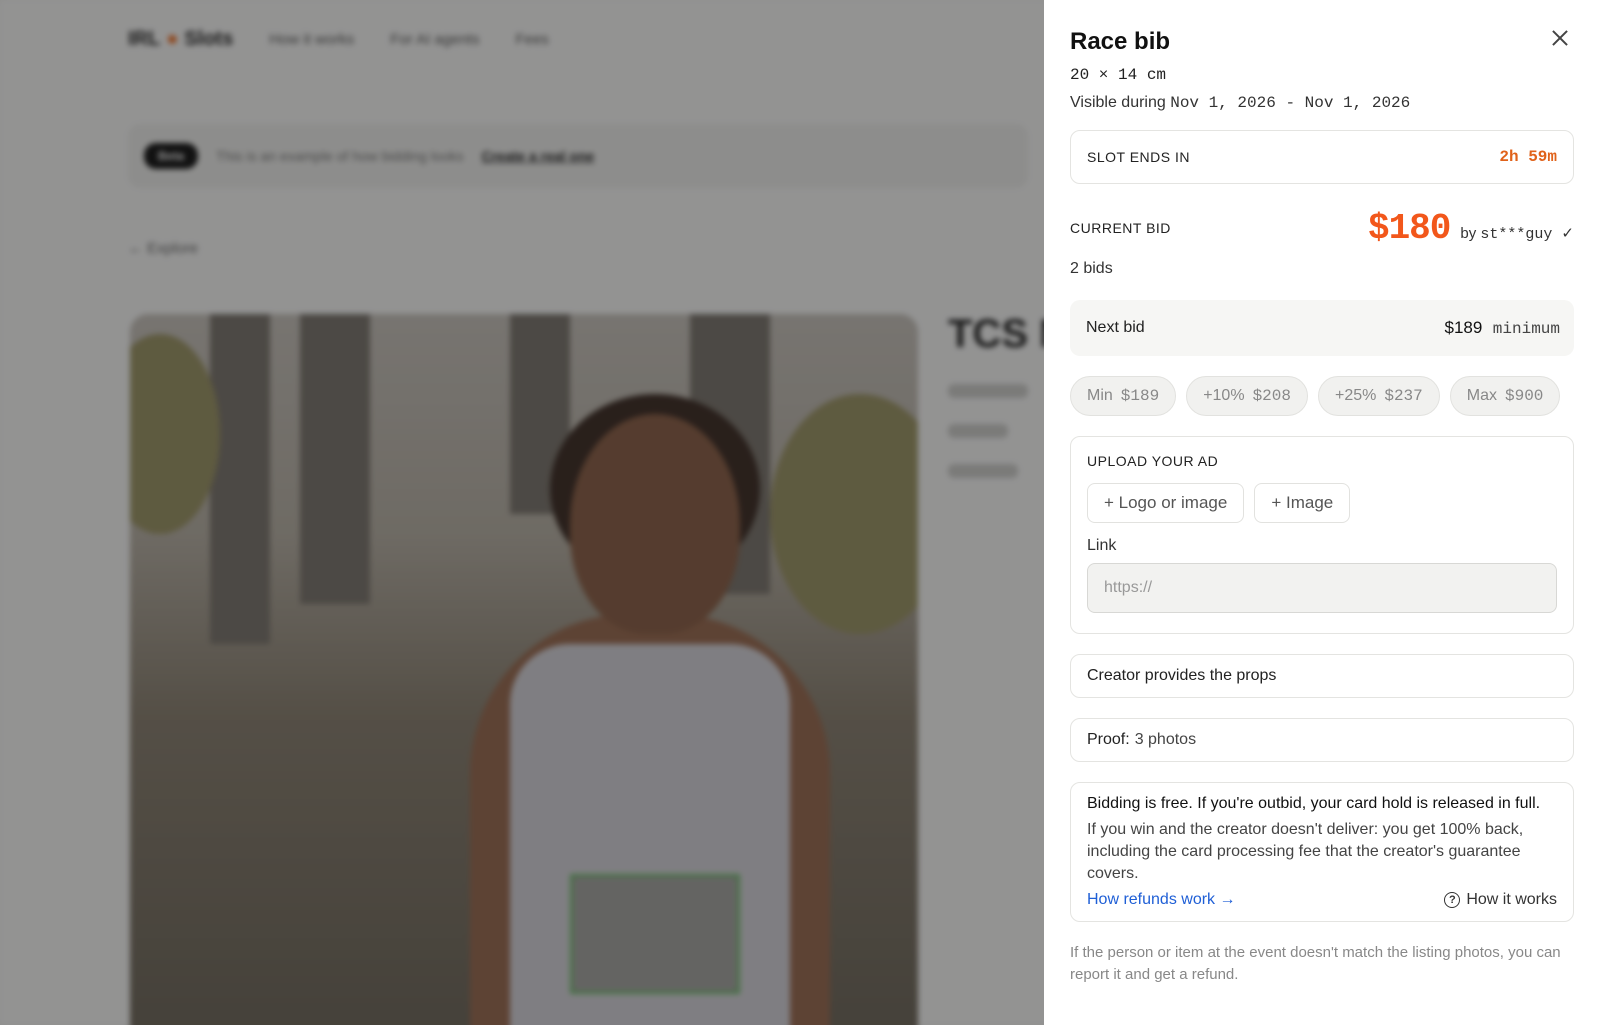 This screenshot has width=1600, height=1025. I want to click on slot-timer: SLOT ENDS IN 2h 59m, so click(1322, 157).